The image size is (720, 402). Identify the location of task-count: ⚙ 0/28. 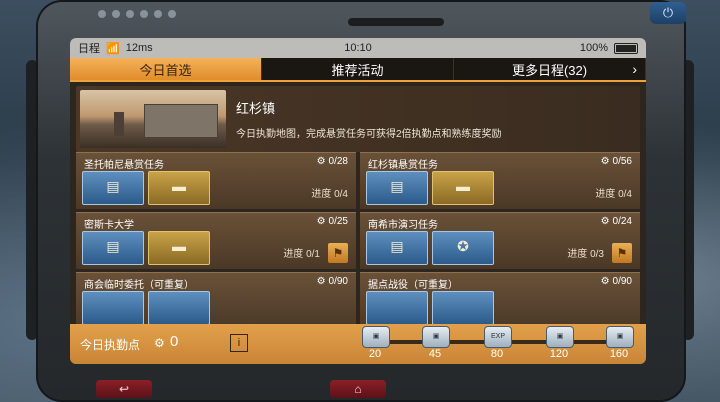
(332, 161).